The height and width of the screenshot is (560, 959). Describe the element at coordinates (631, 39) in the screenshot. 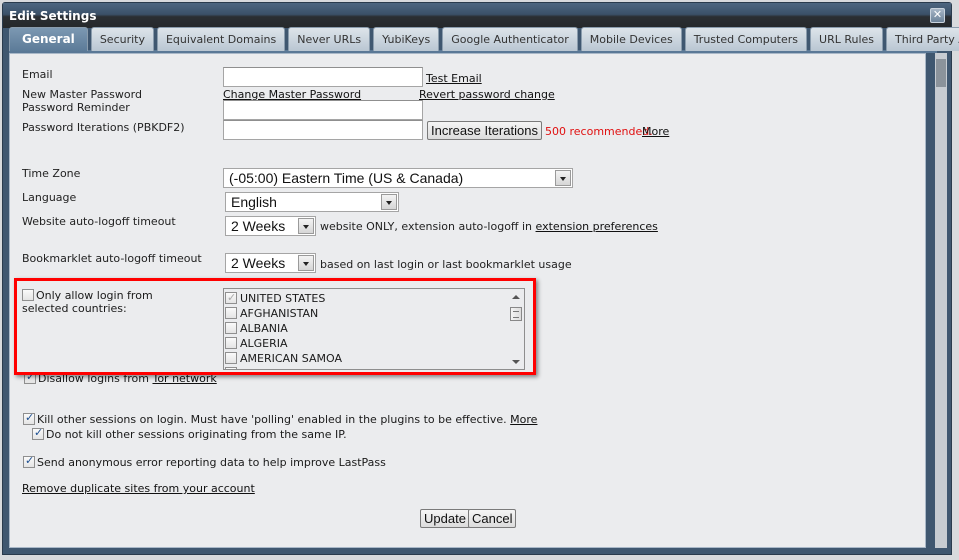

I see `tab-mobile-devices: Mobile Devices` at that location.